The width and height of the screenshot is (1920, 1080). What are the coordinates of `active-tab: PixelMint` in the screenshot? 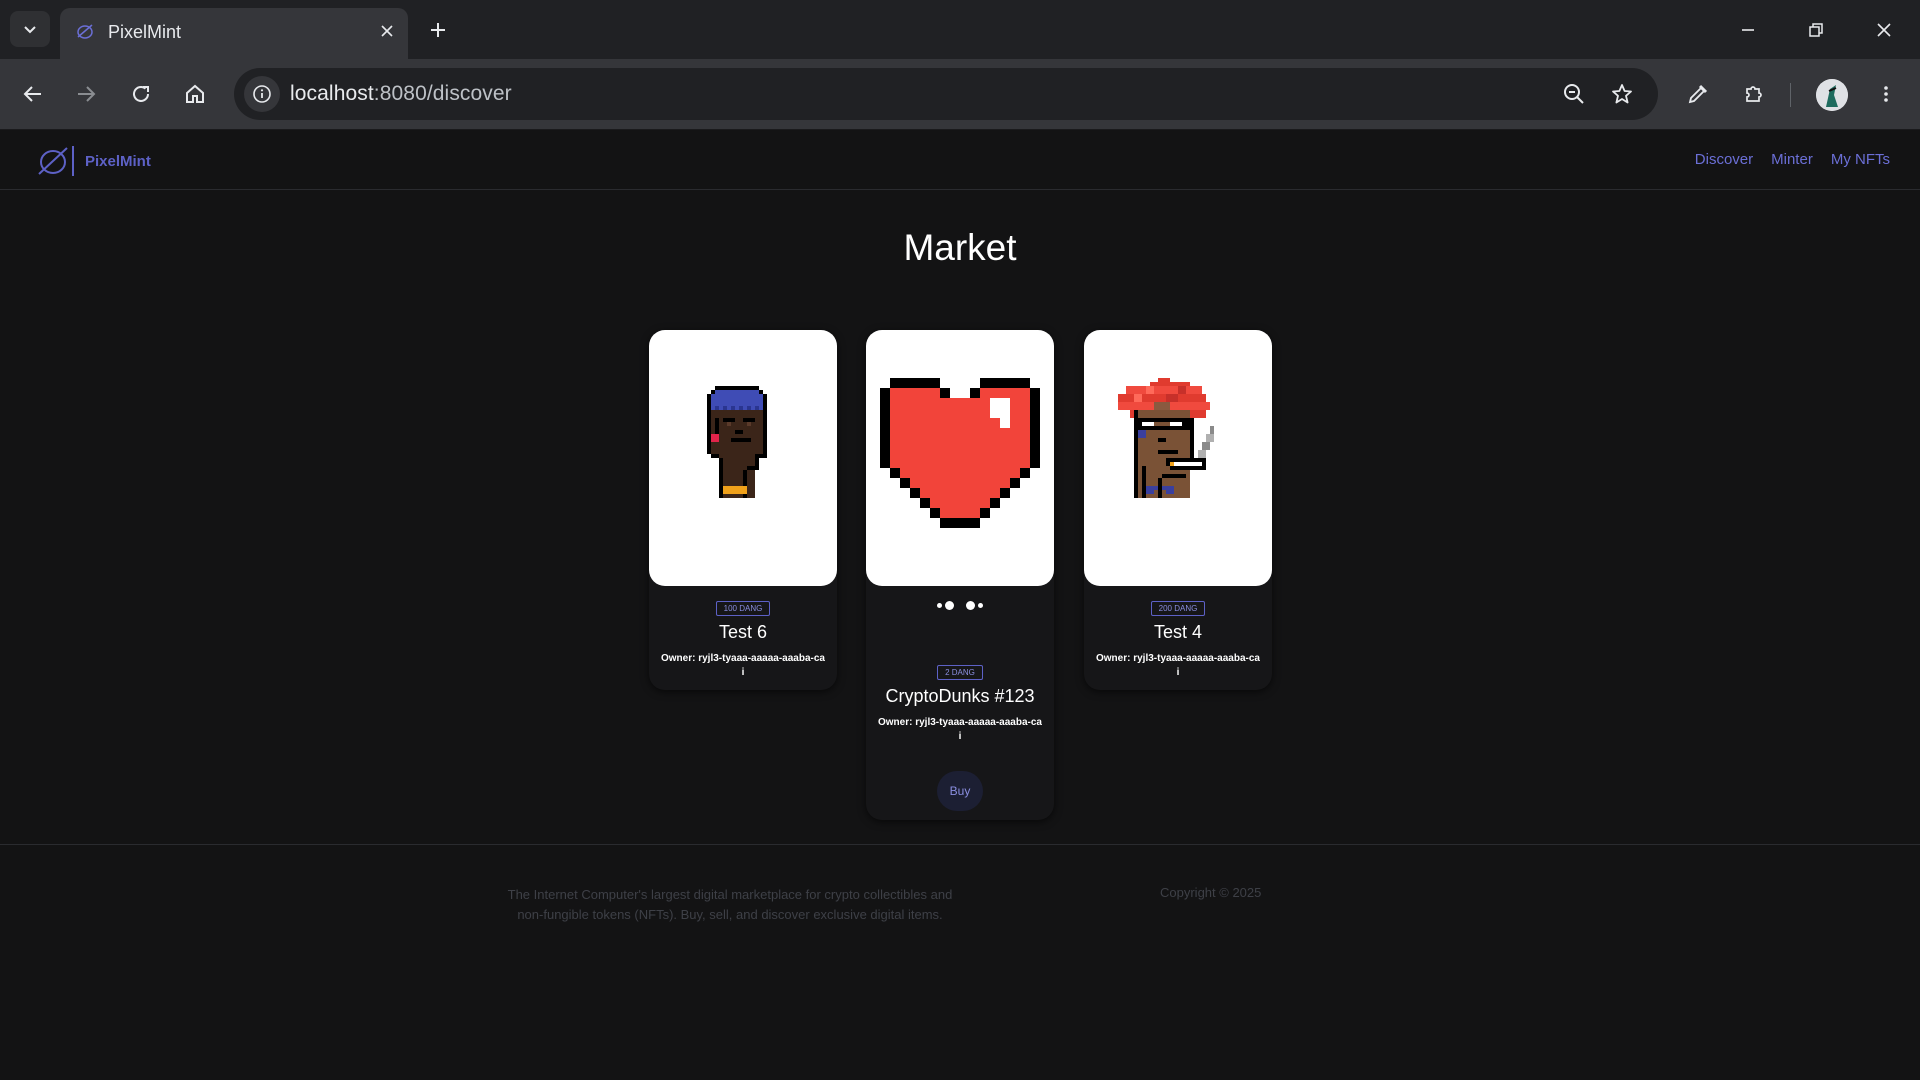 It's located at (234, 33).